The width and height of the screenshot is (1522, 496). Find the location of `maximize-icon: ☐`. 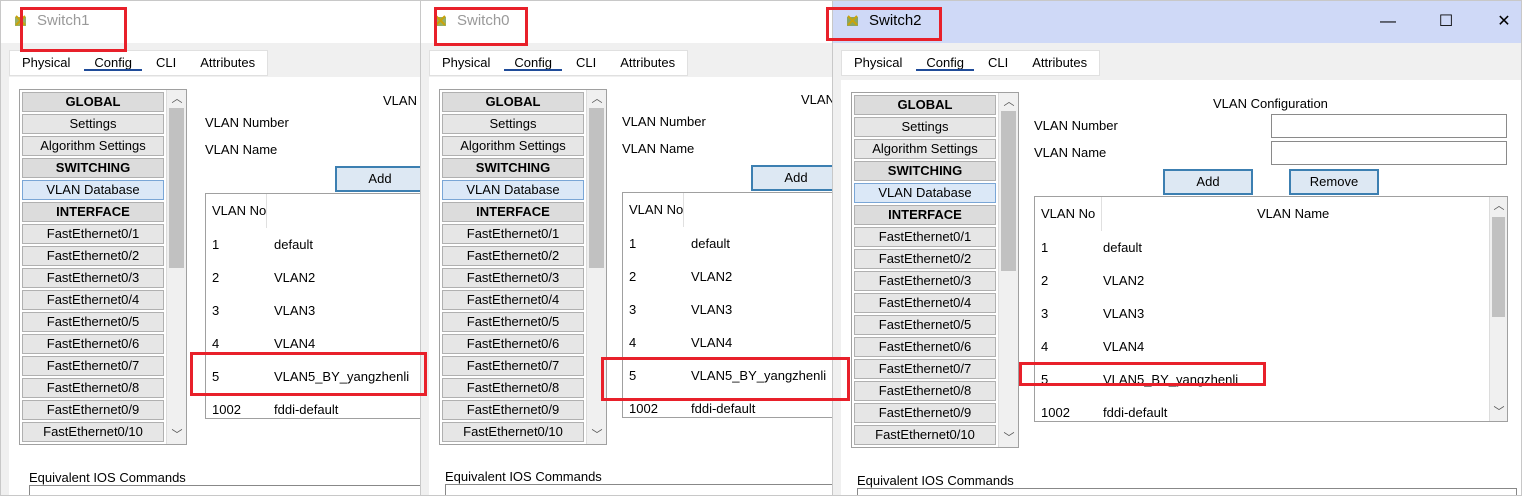

maximize-icon: ☐ is located at coordinates (1446, 22).